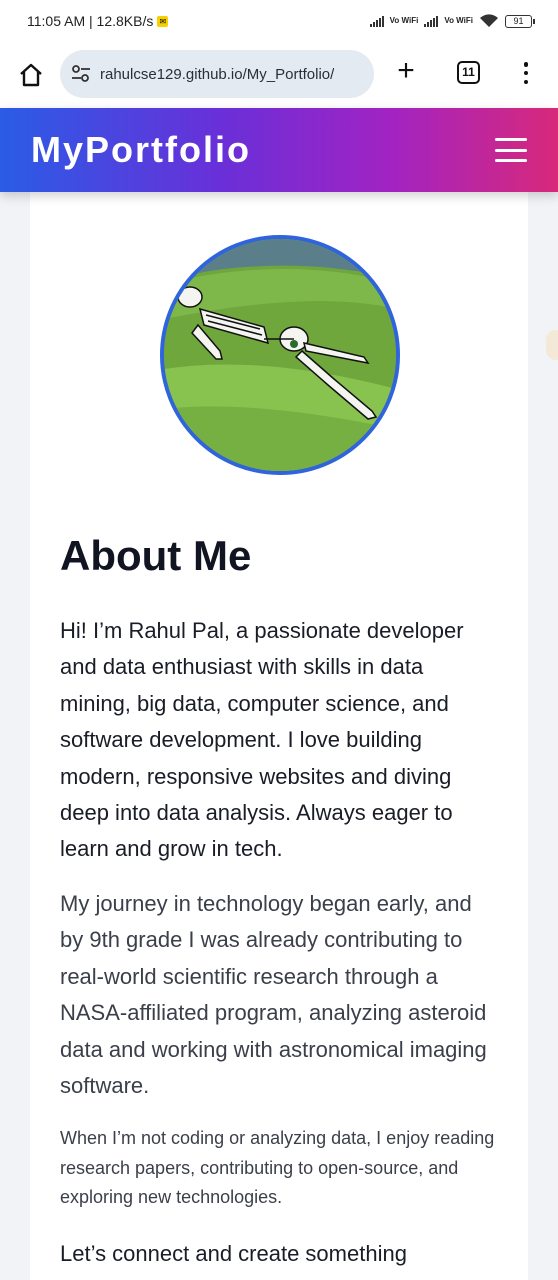 The width and height of the screenshot is (558, 1280). What do you see at coordinates (552, 345) in the screenshot?
I see `edge-panel-handle` at bounding box center [552, 345].